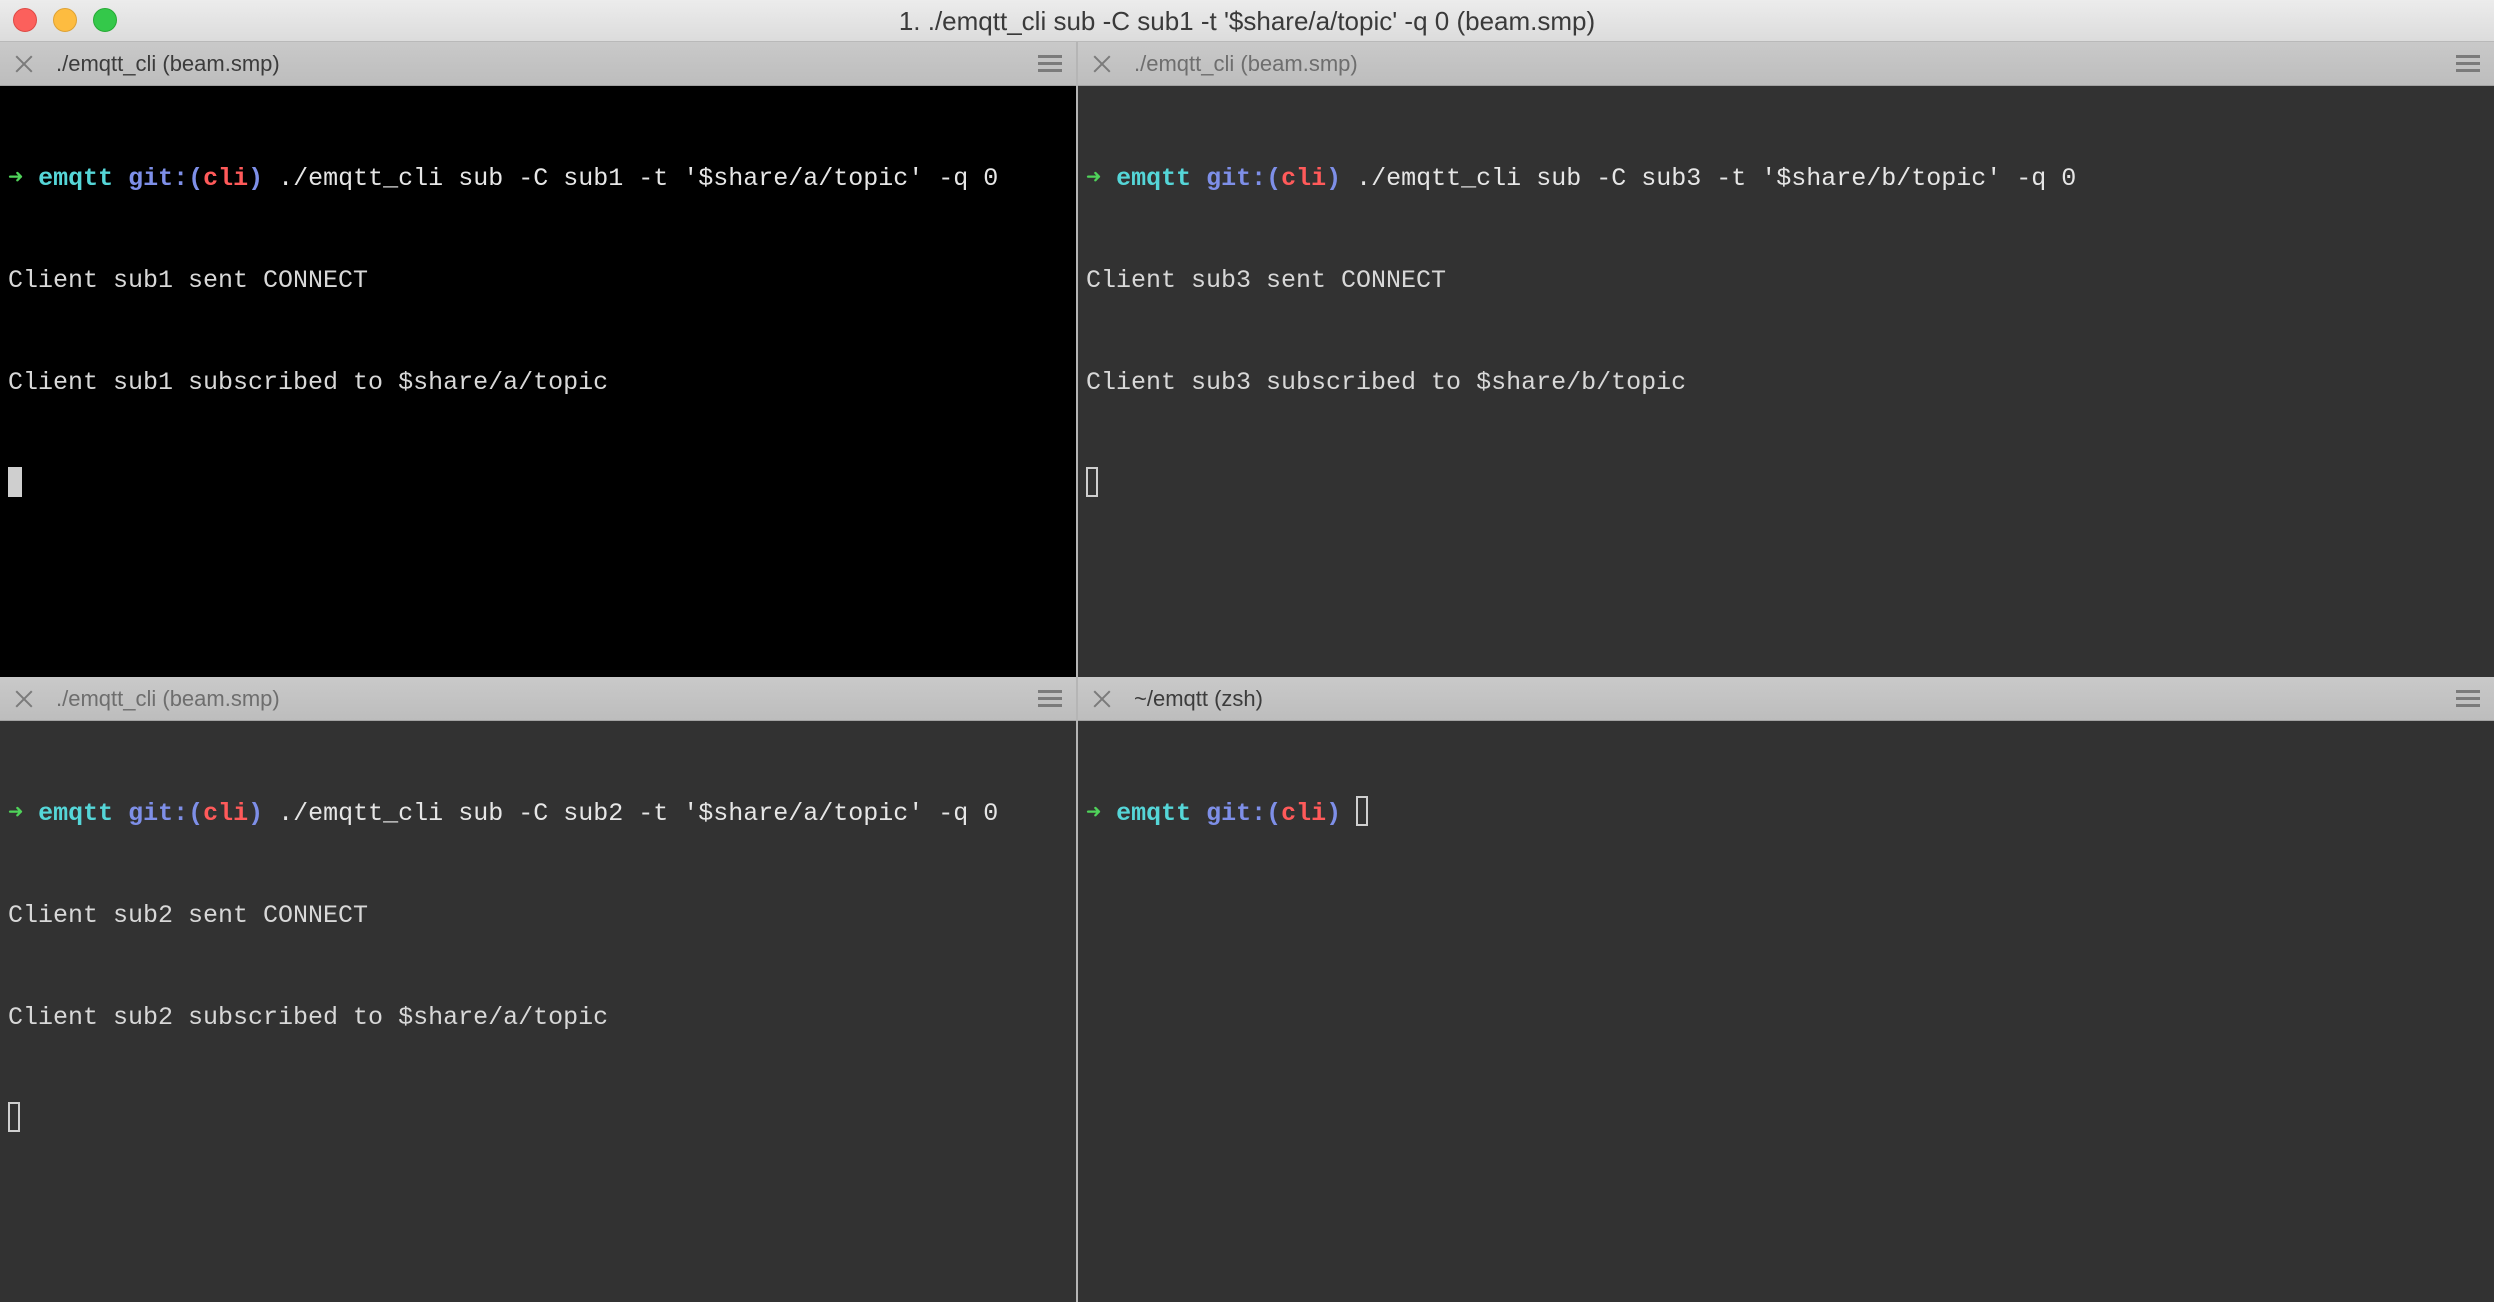  I want to click on prompt-line: ➜ emqtt git:(cli), so click(1790, 813).